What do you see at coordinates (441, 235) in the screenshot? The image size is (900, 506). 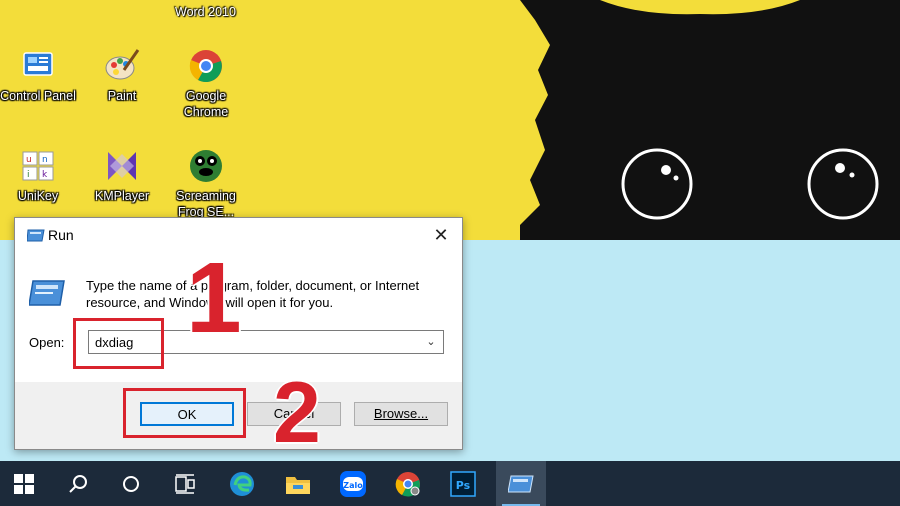 I see `close-icon: ✕` at bounding box center [441, 235].